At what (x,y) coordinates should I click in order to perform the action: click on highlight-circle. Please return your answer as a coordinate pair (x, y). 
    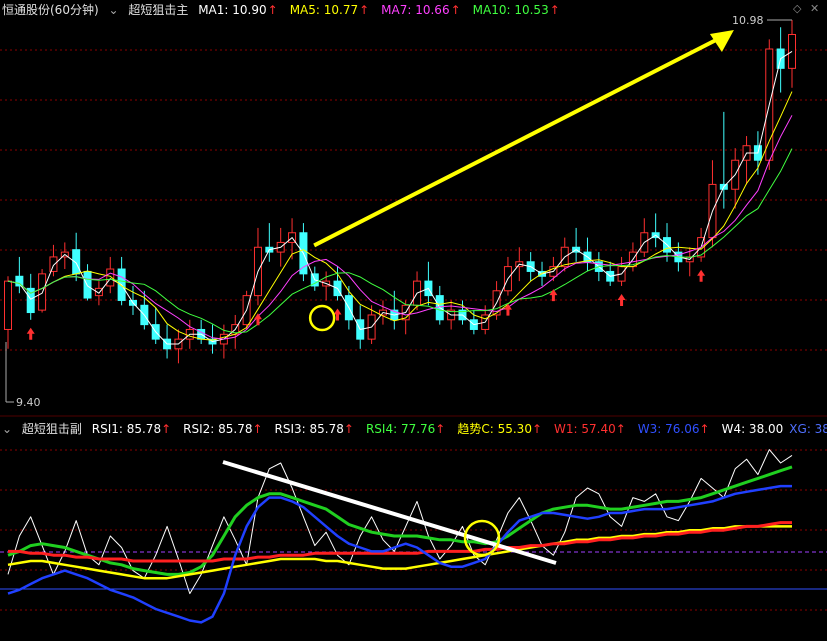
    Looking at the image, I should click on (322, 318).